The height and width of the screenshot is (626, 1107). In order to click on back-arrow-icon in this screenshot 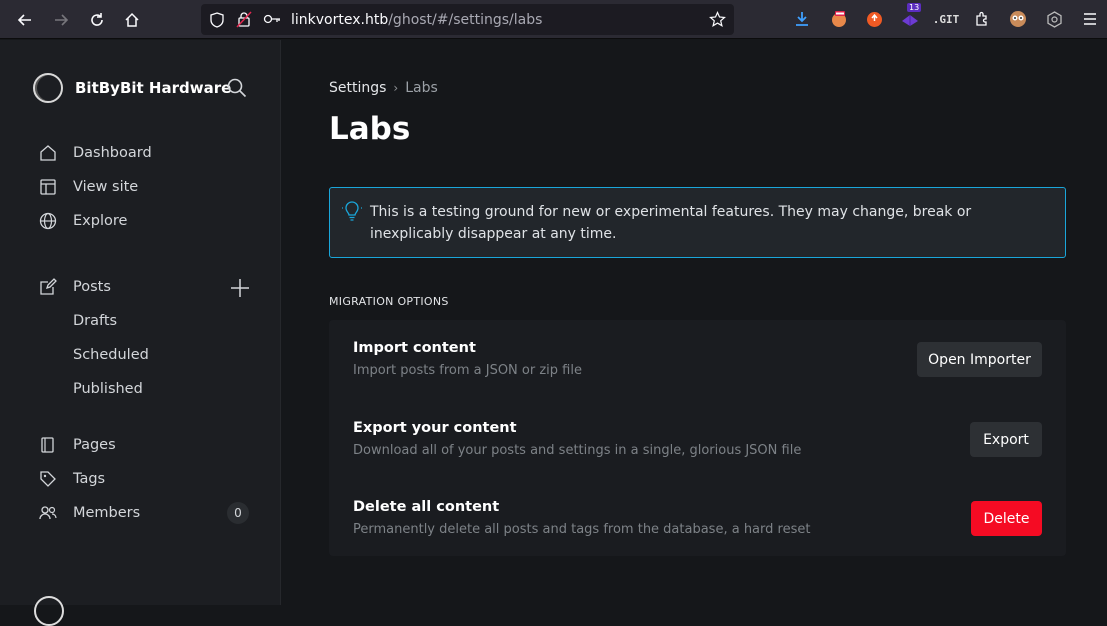, I will do `click(24, 20)`.